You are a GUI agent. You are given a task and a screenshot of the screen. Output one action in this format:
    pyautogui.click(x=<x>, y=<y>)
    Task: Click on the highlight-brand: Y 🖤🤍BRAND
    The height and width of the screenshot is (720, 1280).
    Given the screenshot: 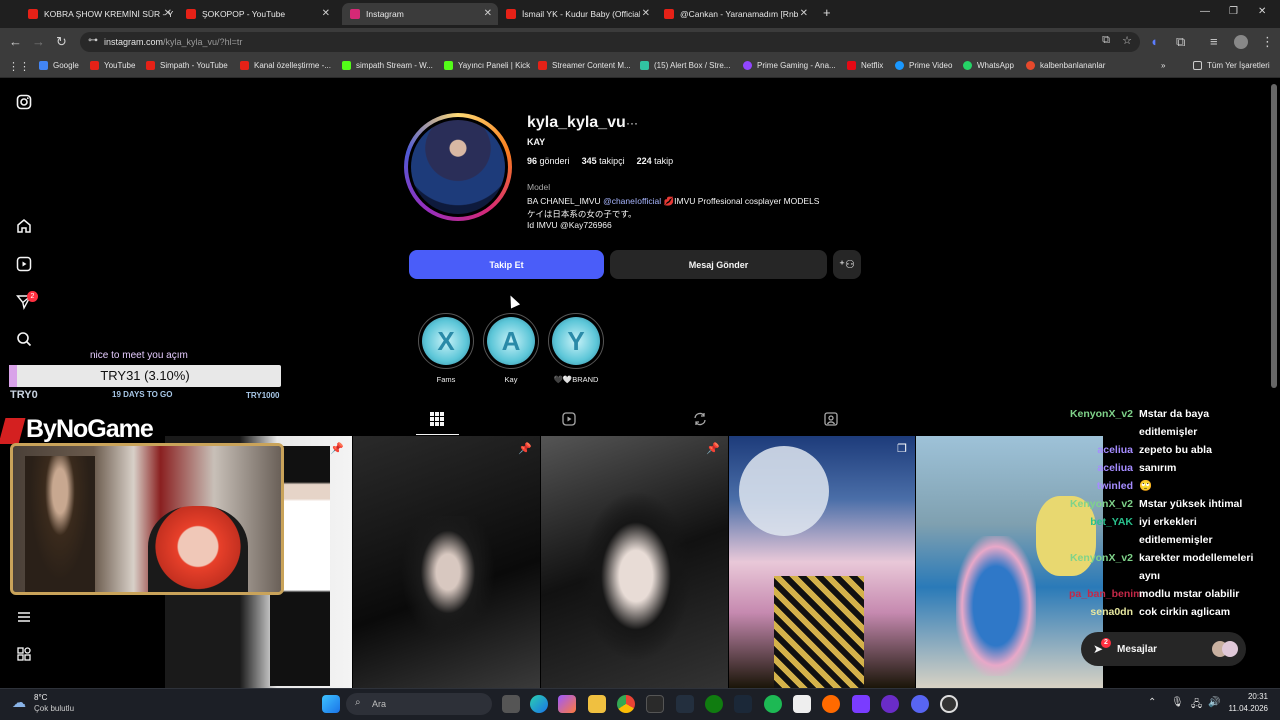 What is the action you would take?
    pyautogui.click(x=576, y=348)
    